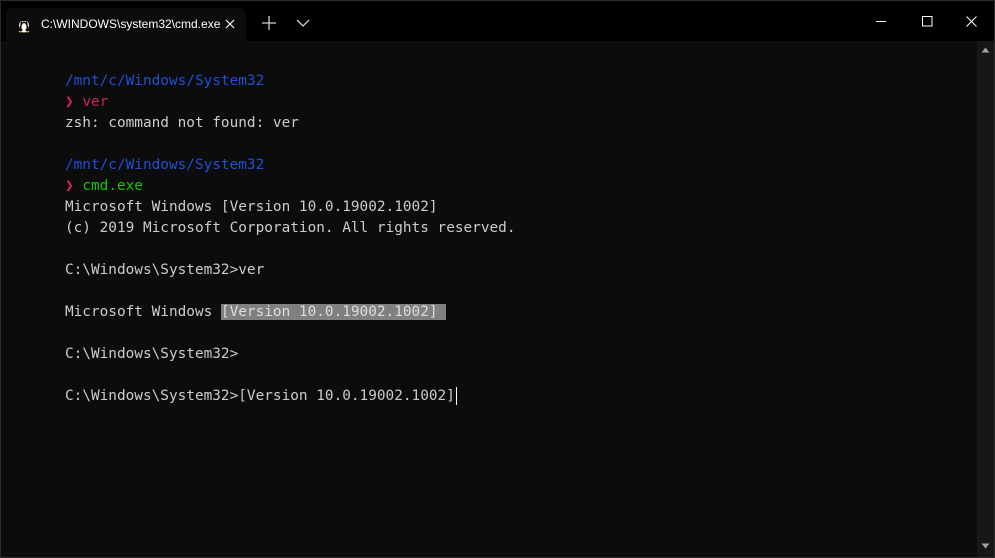  Describe the element at coordinates (24, 25) in the screenshot. I see `linux-tux-icon` at that location.